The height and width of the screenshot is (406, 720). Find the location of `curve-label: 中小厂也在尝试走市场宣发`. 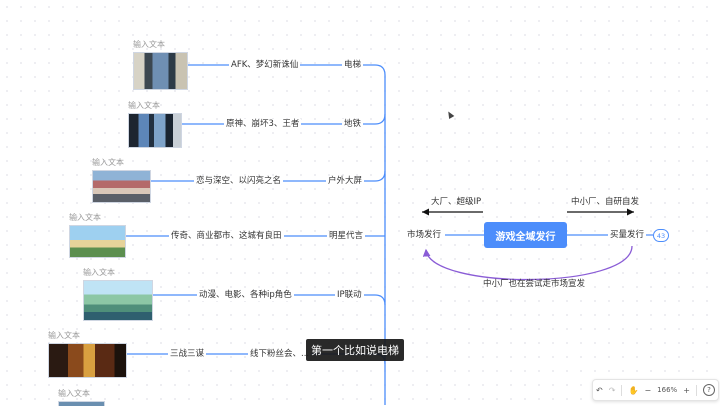

curve-label: 中小厂也在尝试走市场宣发 is located at coordinates (534, 284).